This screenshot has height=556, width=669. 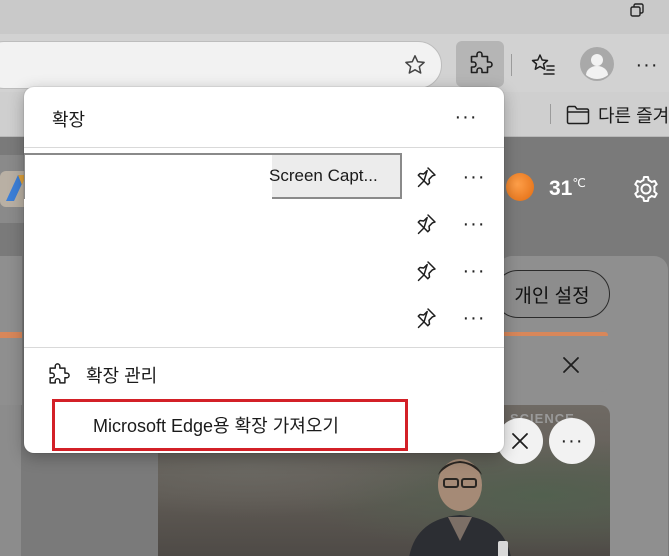 What do you see at coordinates (11, 366) in the screenshot?
I see `left-notice-bar` at bounding box center [11, 366].